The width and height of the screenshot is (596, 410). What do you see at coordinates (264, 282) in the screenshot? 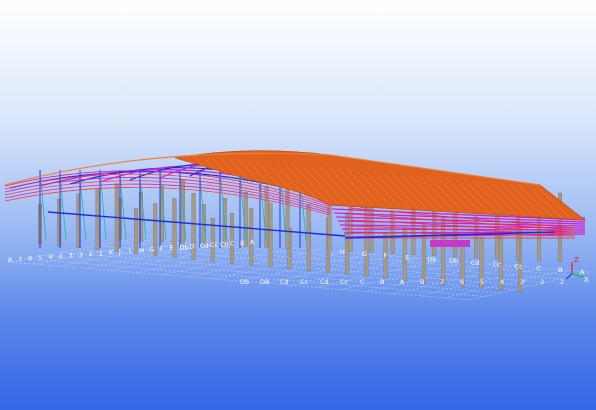
I see `grid-label: DB` at bounding box center [264, 282].